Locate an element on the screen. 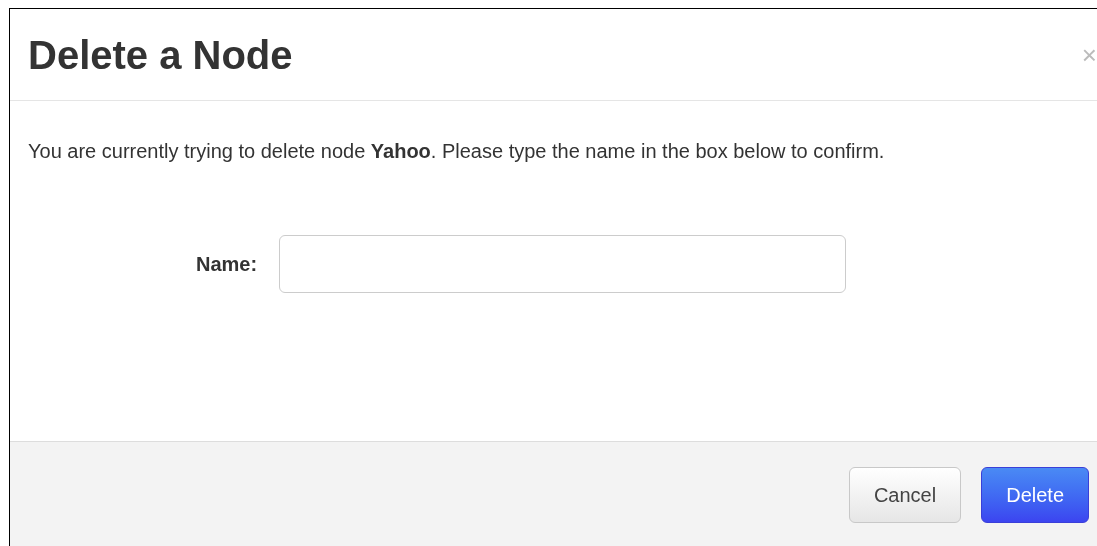 The image size is (1097, 546). dialog-title: Delete a Node is located at coordinates (160, 55).